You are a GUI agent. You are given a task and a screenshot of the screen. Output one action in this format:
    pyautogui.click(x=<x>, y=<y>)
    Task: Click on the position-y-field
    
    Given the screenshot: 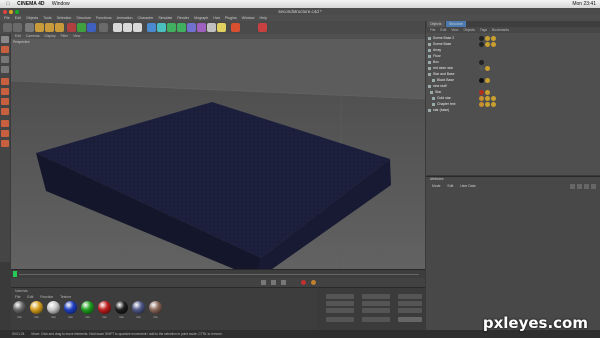 What is the action you would take?
    pyautogui.click(x=340, y=303)
    